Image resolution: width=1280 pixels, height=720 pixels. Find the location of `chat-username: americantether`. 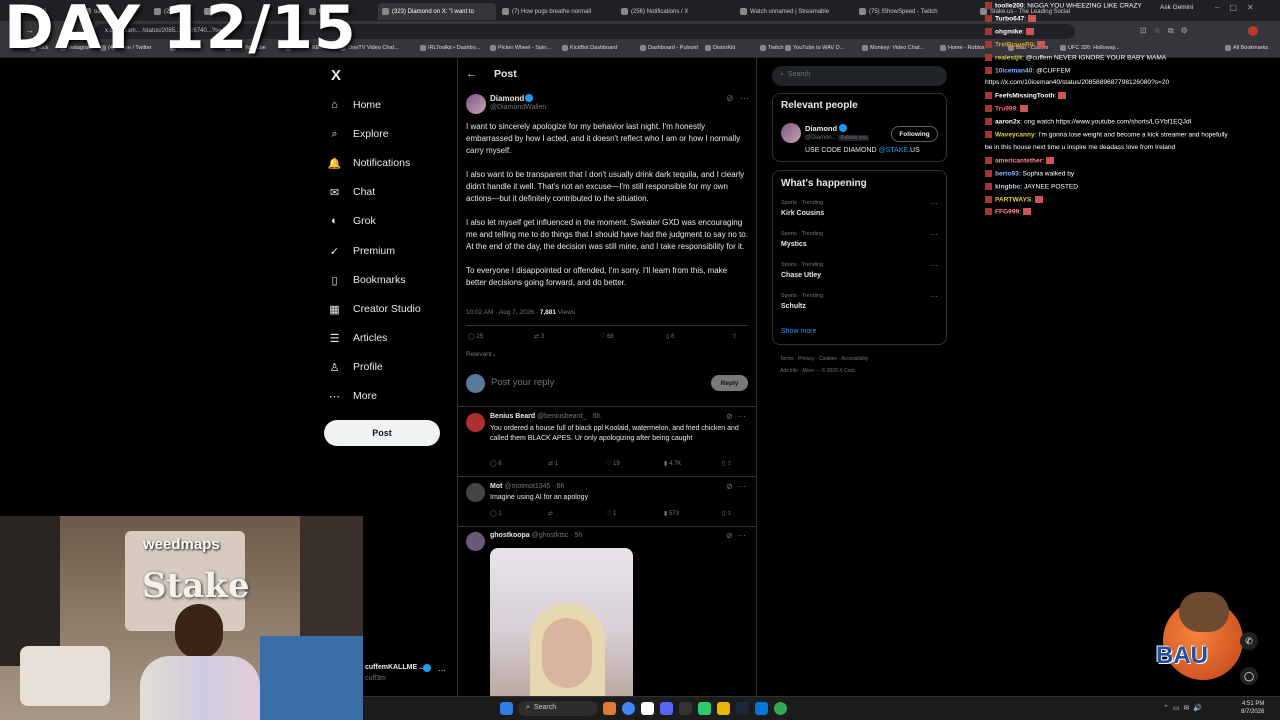

chat-username: americantether is located at coordinates (1018, 160).